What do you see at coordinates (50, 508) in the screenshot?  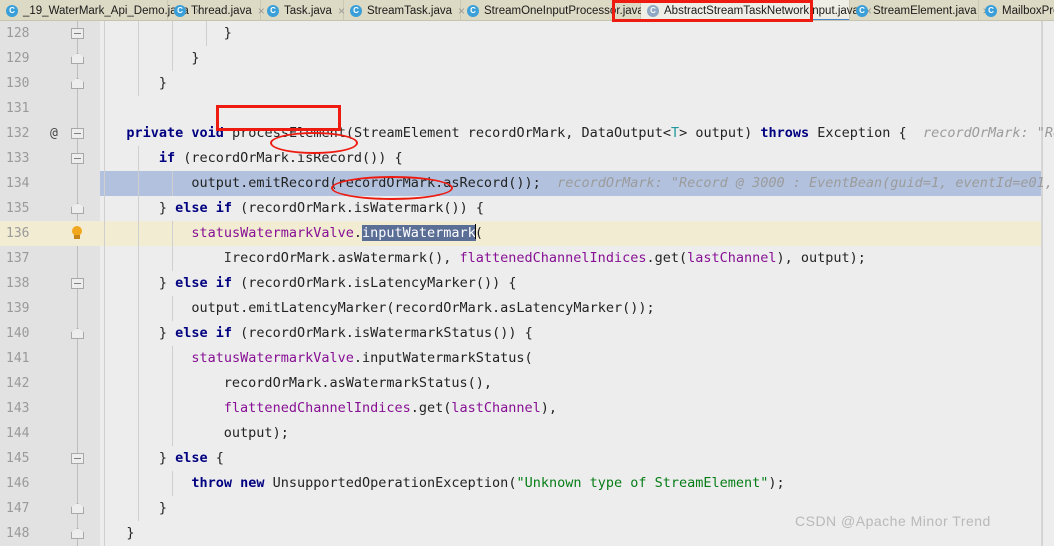 I see `editor-gutter: 147` at bounding box center [50, 508].